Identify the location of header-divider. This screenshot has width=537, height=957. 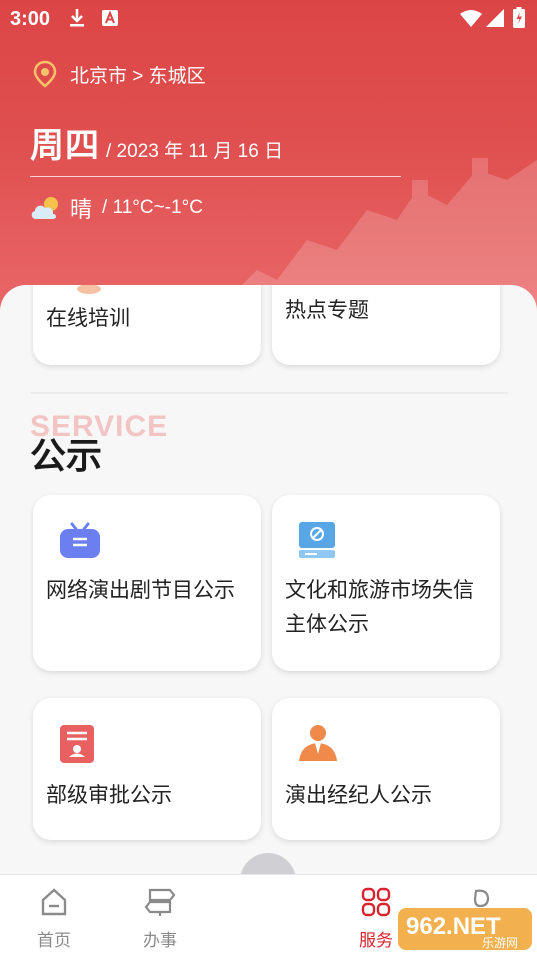
(215, 176).